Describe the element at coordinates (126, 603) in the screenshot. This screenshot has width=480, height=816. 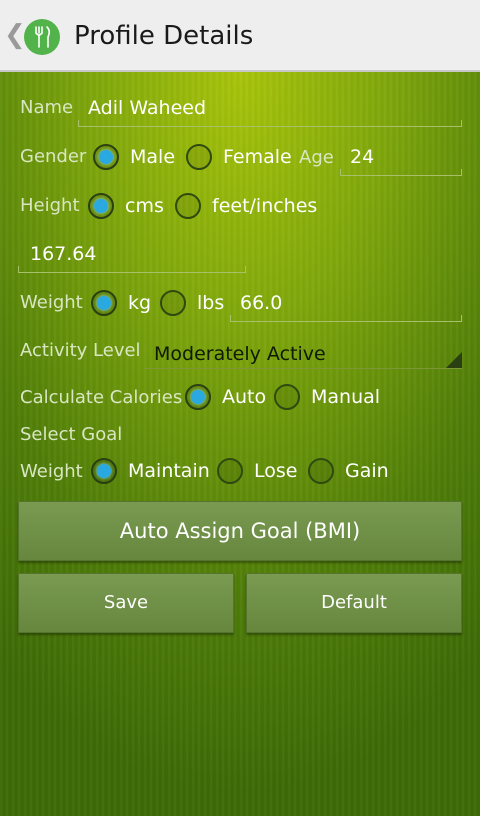
I see `save-button: Save` at that location.